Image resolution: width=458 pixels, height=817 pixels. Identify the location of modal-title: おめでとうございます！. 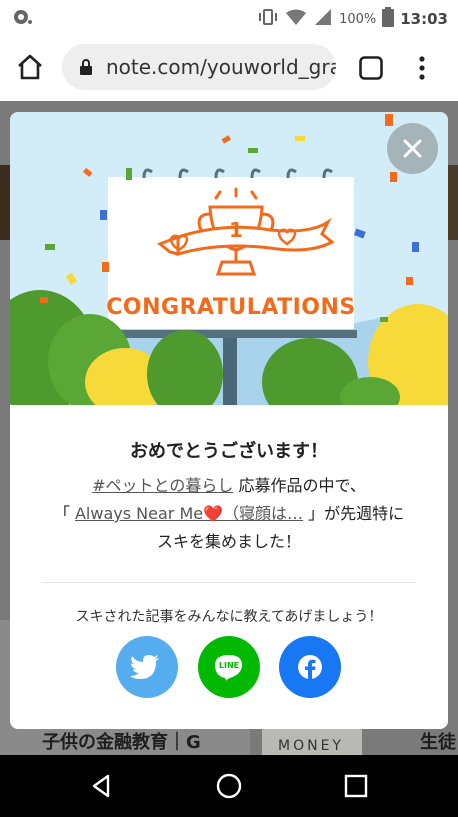
(229, 451).